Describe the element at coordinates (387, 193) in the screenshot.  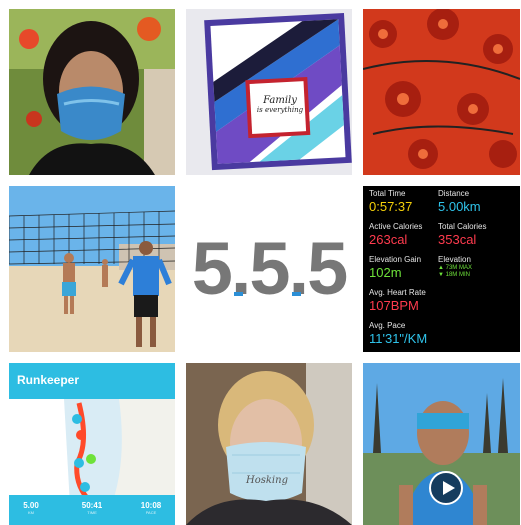
I see `total-time-label: Total Time` at that location.